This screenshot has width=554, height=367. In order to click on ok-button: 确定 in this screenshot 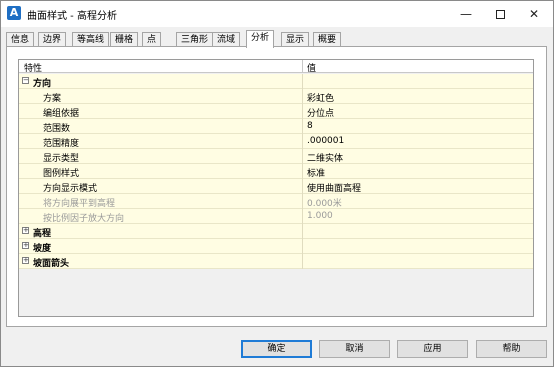, I will do `click(276, 349)`.